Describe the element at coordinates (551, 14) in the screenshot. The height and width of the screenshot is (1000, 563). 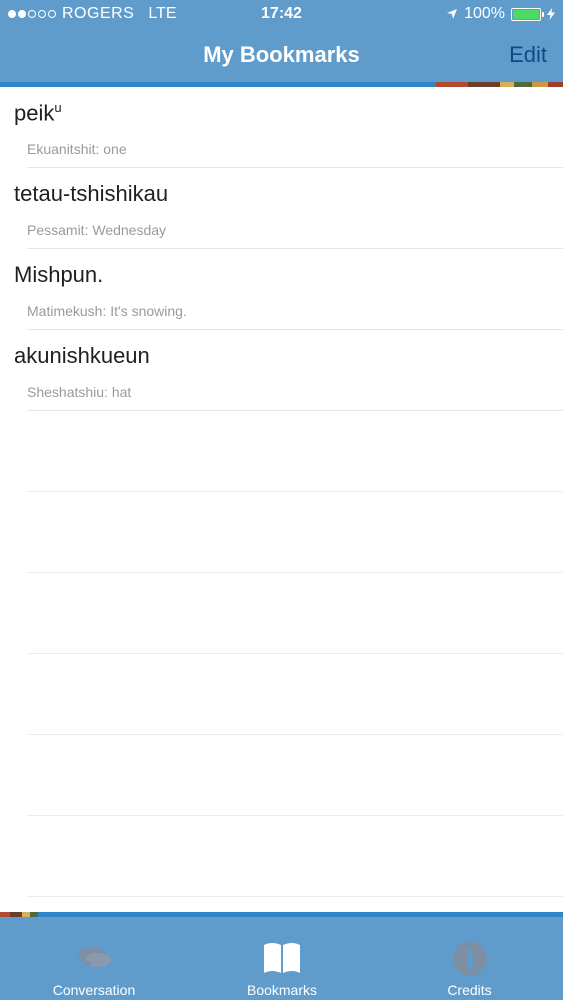
I see `charging-bolt-icon` at that location.